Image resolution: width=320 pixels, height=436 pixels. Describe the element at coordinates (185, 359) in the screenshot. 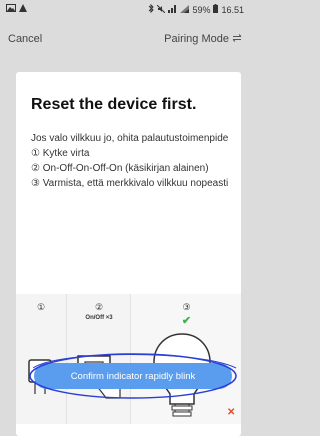

I see `step-3: ③ ✔ ✕` at that location.